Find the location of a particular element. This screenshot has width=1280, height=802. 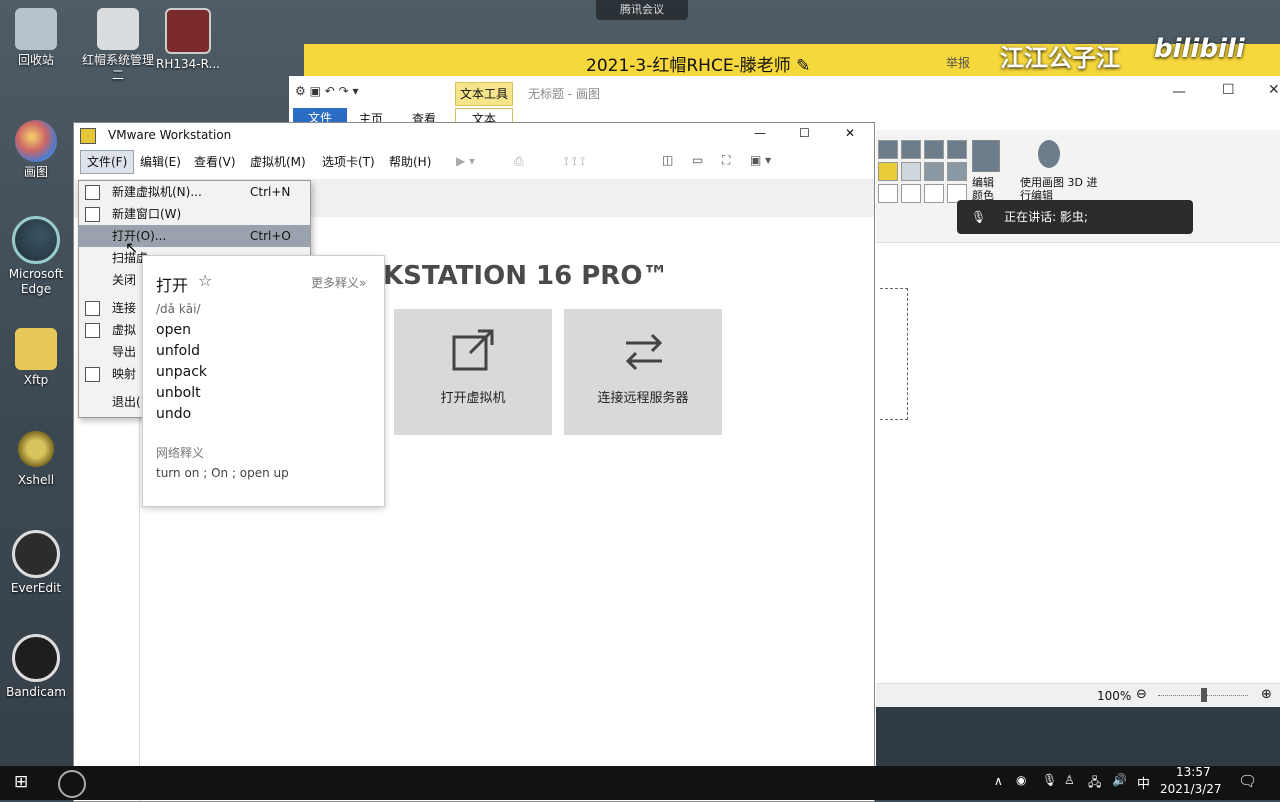

zoom-level: 100% is located at coordinates (1114, 696).